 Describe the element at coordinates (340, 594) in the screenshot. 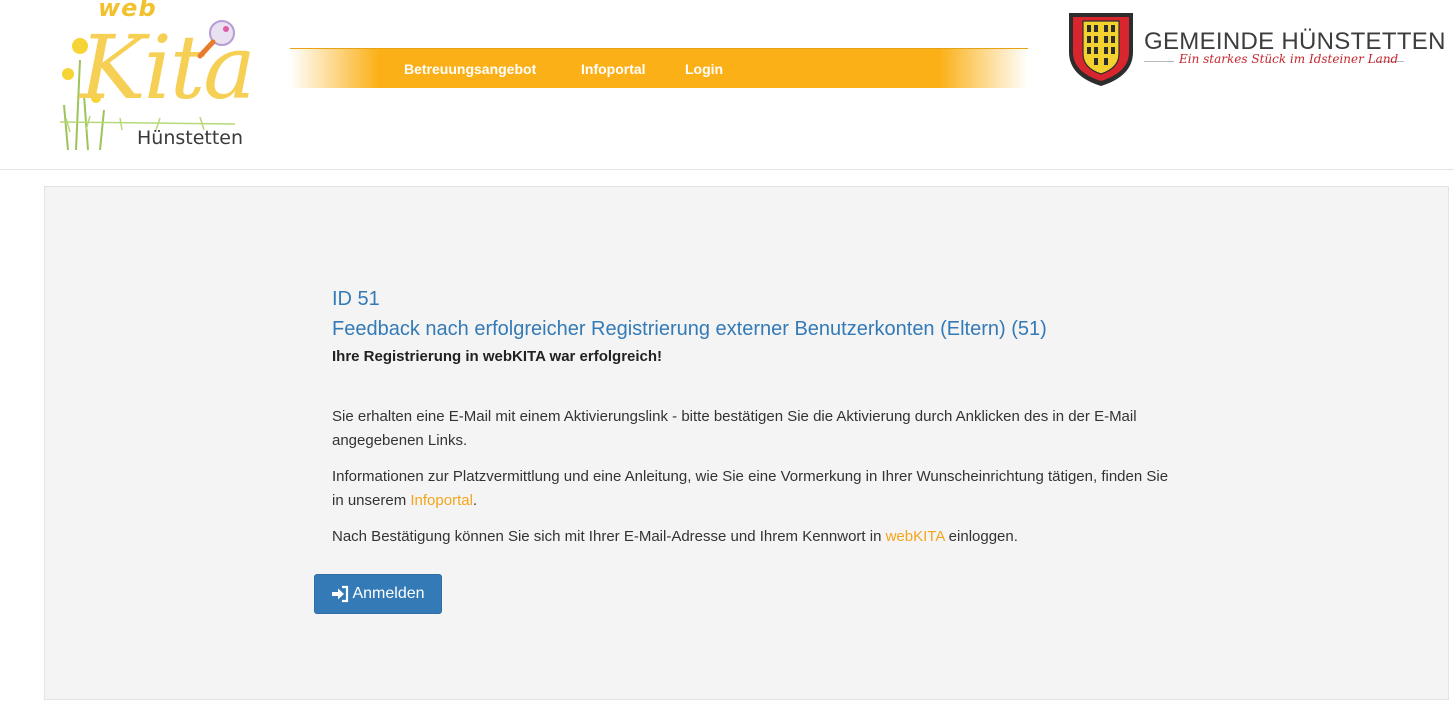

I see `sign-in-icon` at that location.